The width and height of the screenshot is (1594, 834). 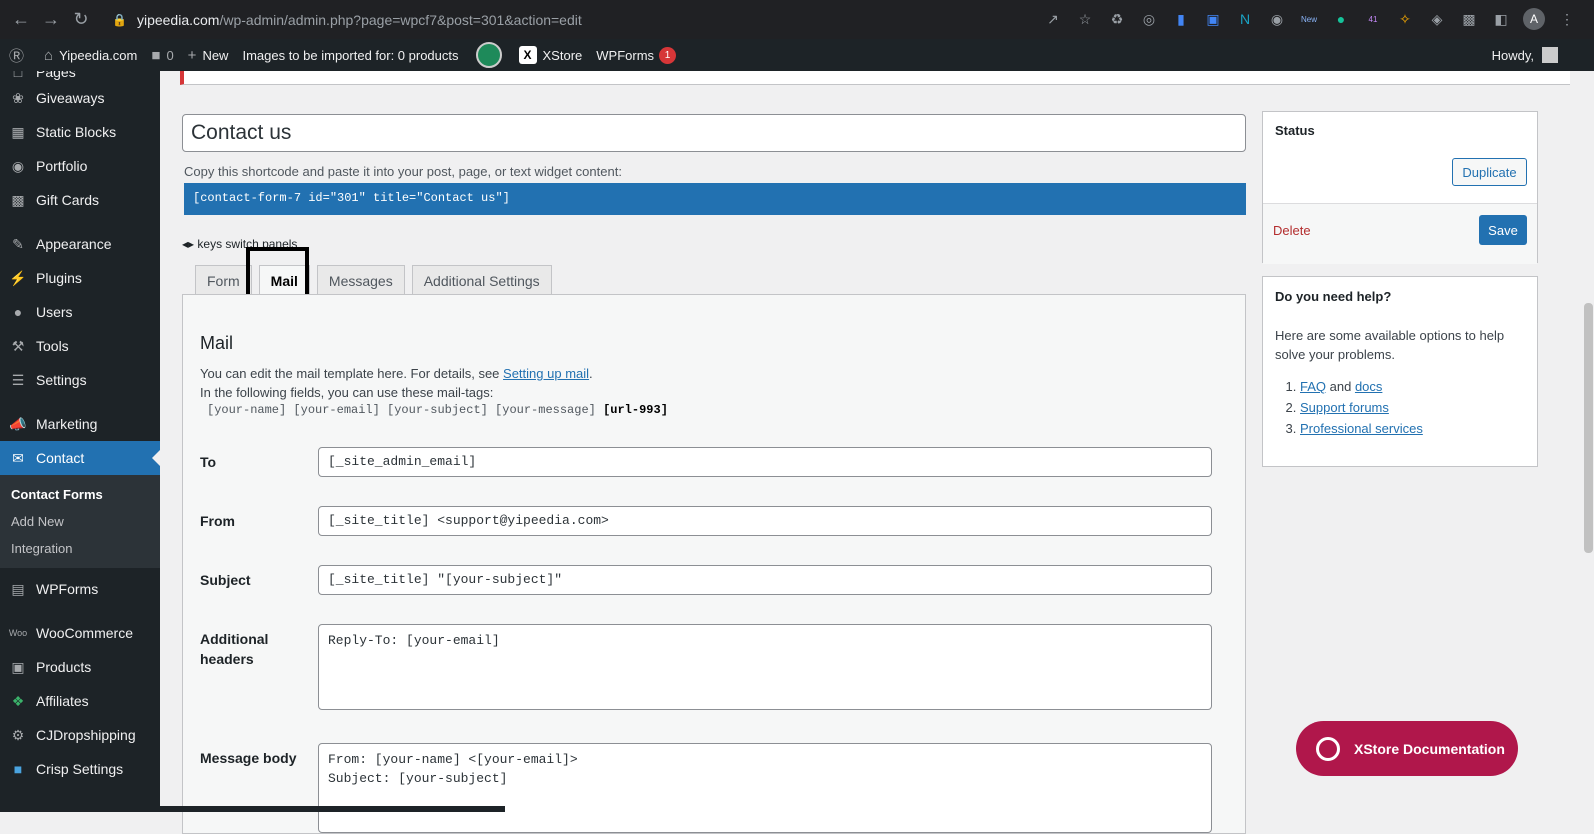 What do you see at coordinates (90, 55) in the screenshot?
I see `site-name-link: ⌂ Yipeedia.com` at bounding box center [90, 55].